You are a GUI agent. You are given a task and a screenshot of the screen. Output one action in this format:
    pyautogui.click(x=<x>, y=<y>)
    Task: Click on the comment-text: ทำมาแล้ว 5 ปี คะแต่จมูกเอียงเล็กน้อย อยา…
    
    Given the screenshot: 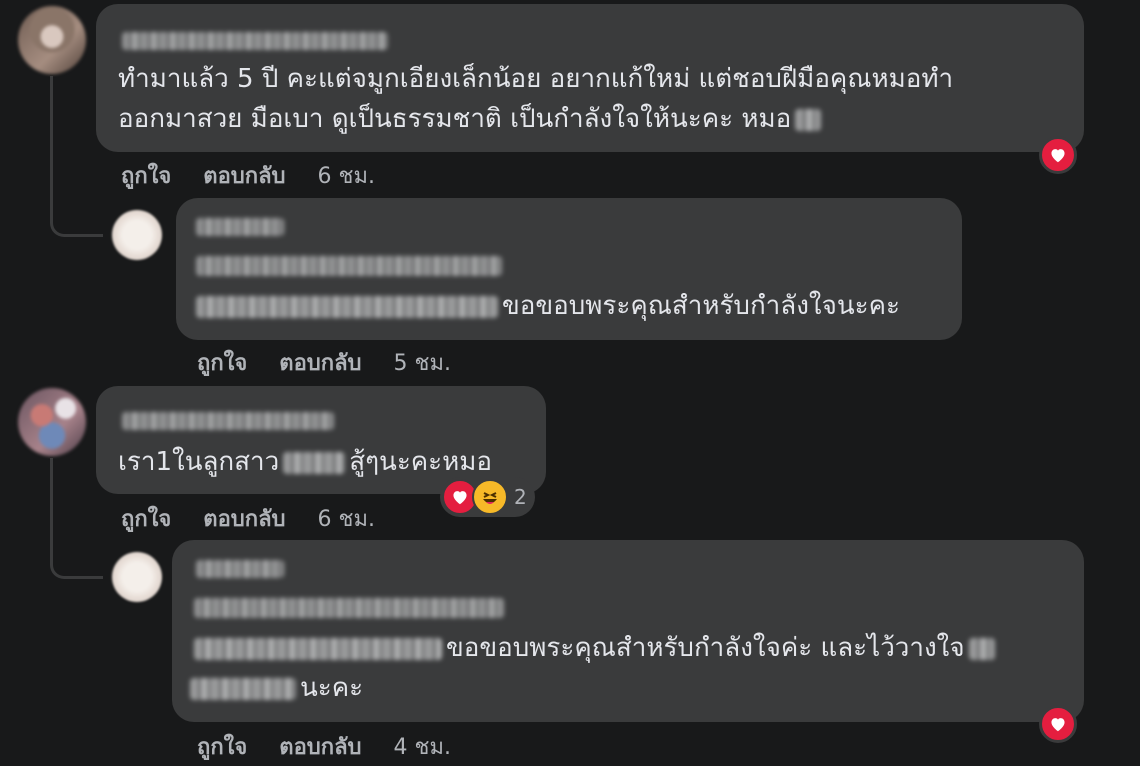 What is the action you would take?
    pyautogui.click(x=535, y=79)
    